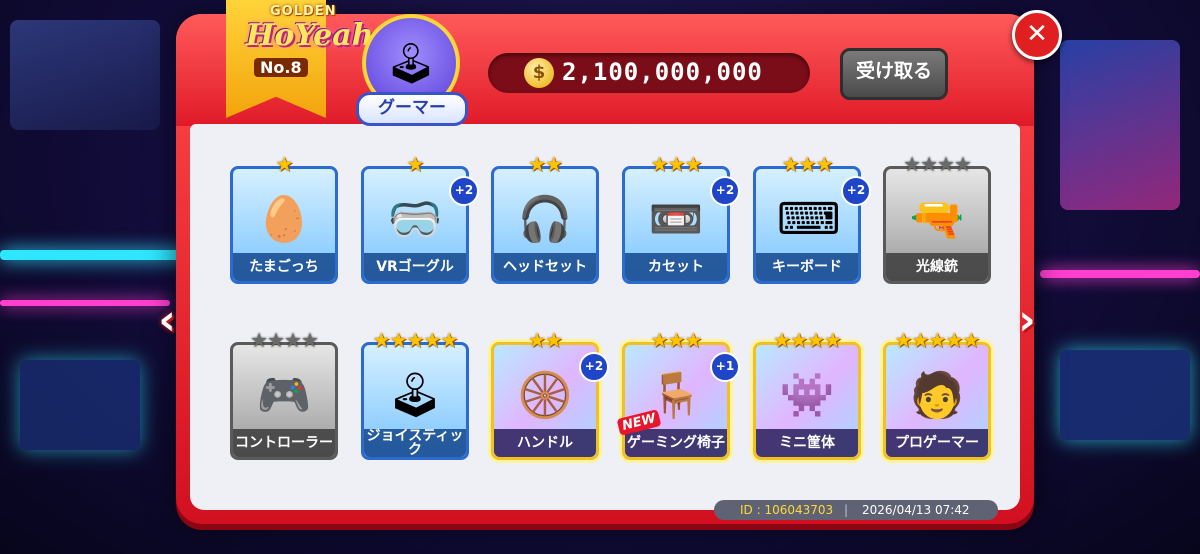  I want to click on vr-goggles-icon: 🥽, so click(415, 219).